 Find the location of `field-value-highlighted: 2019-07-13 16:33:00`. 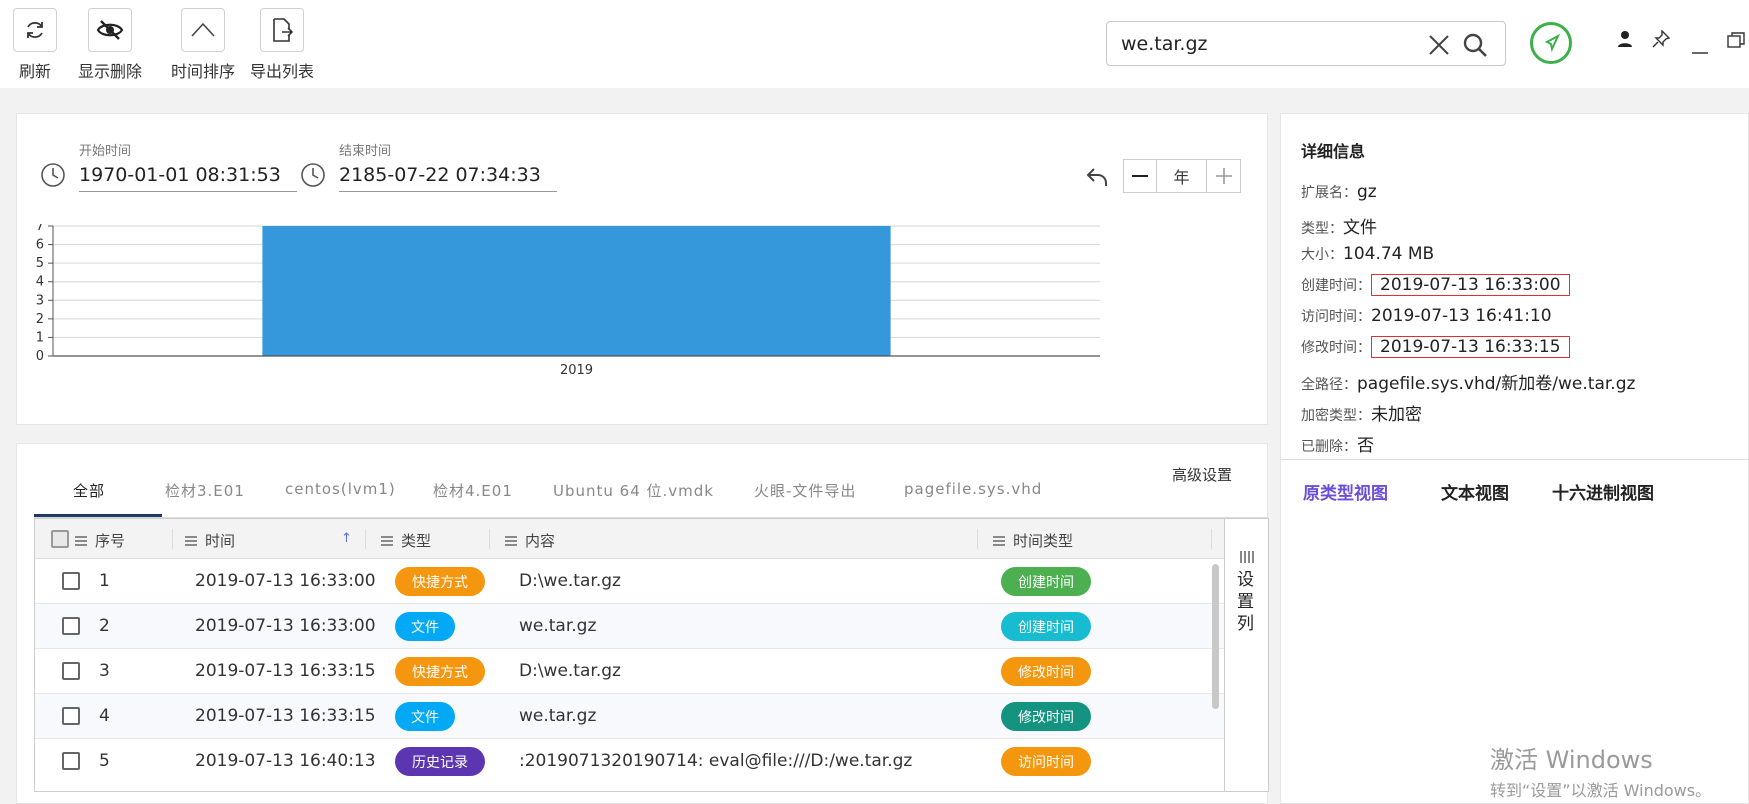

field-value-highlighted: 2019-07-13 16:33:00 is located at coordinates (1470, 285).